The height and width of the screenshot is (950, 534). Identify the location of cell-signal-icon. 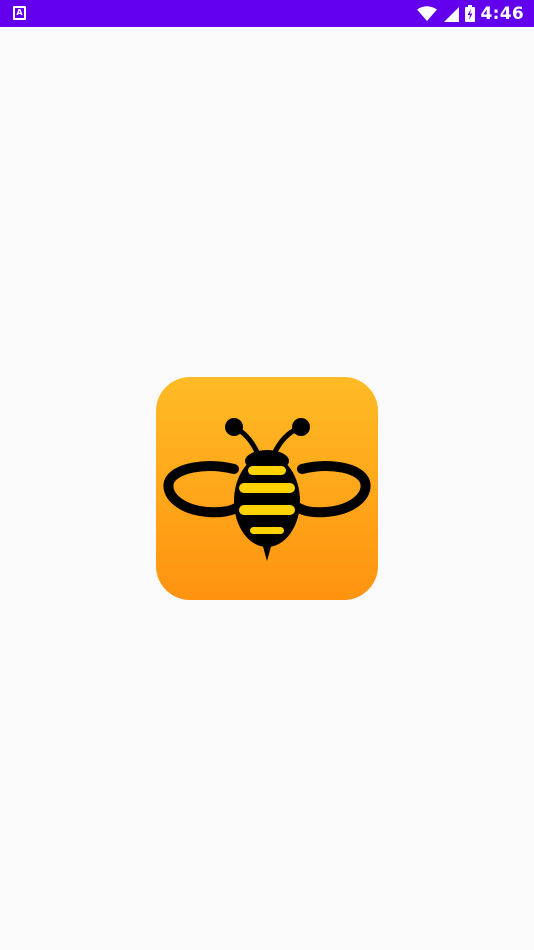
(451, 14).